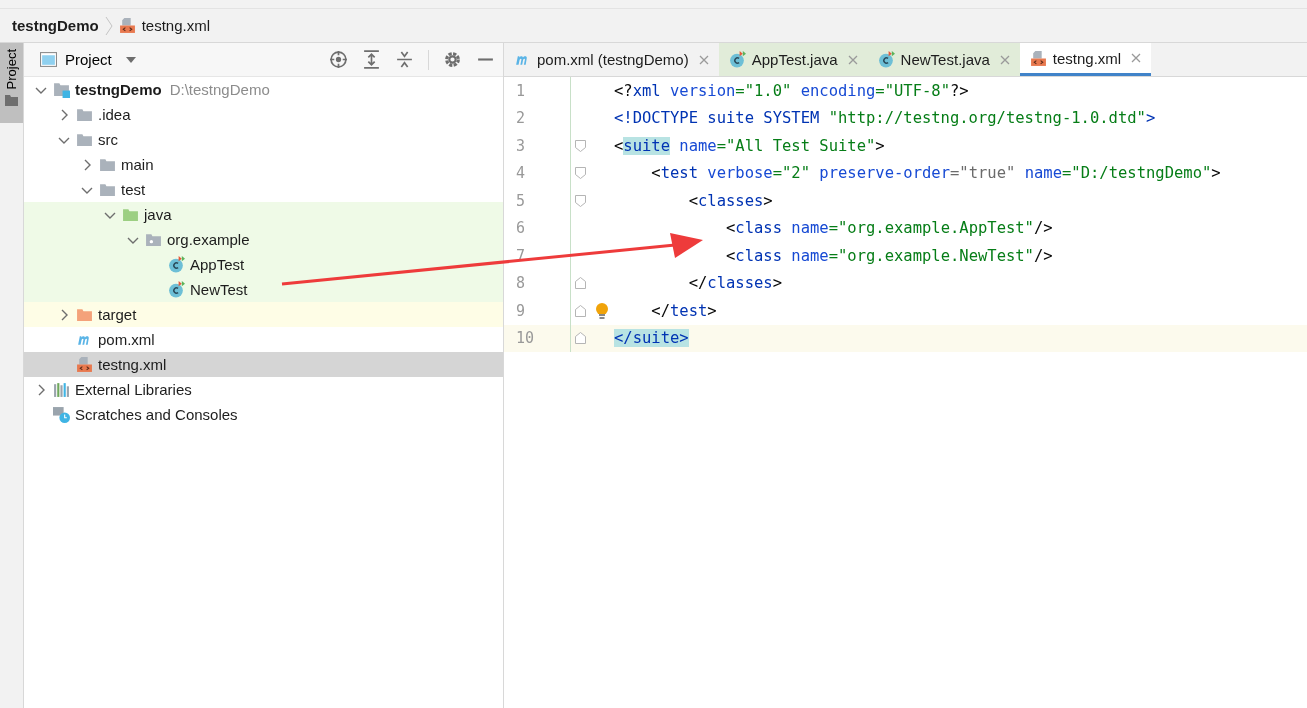 The width and height of the screenshot is (1307, 708). What do you see at coordinates (126, 339) in the screenshot?
I see `tree-label: pom.xml` at bounding box center [126, 339].